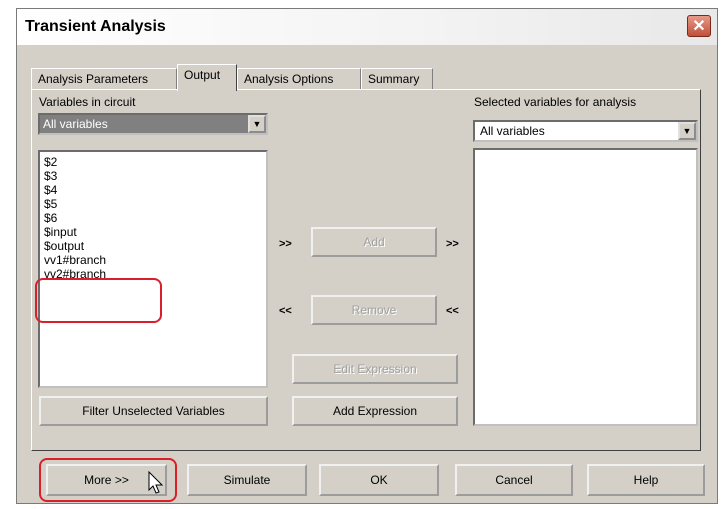 The width and height of the screenshot is (727, 509). Describe the element at coordinates (514, 480) in the screenshot. I see `cancel-button: Cancel` at that location.